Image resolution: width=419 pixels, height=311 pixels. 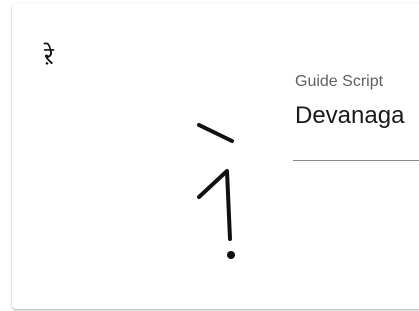 What do you see at coordinates (356, 160) in the screenshot?
I see `guide-script-underline` at bounding box center [356, 160].